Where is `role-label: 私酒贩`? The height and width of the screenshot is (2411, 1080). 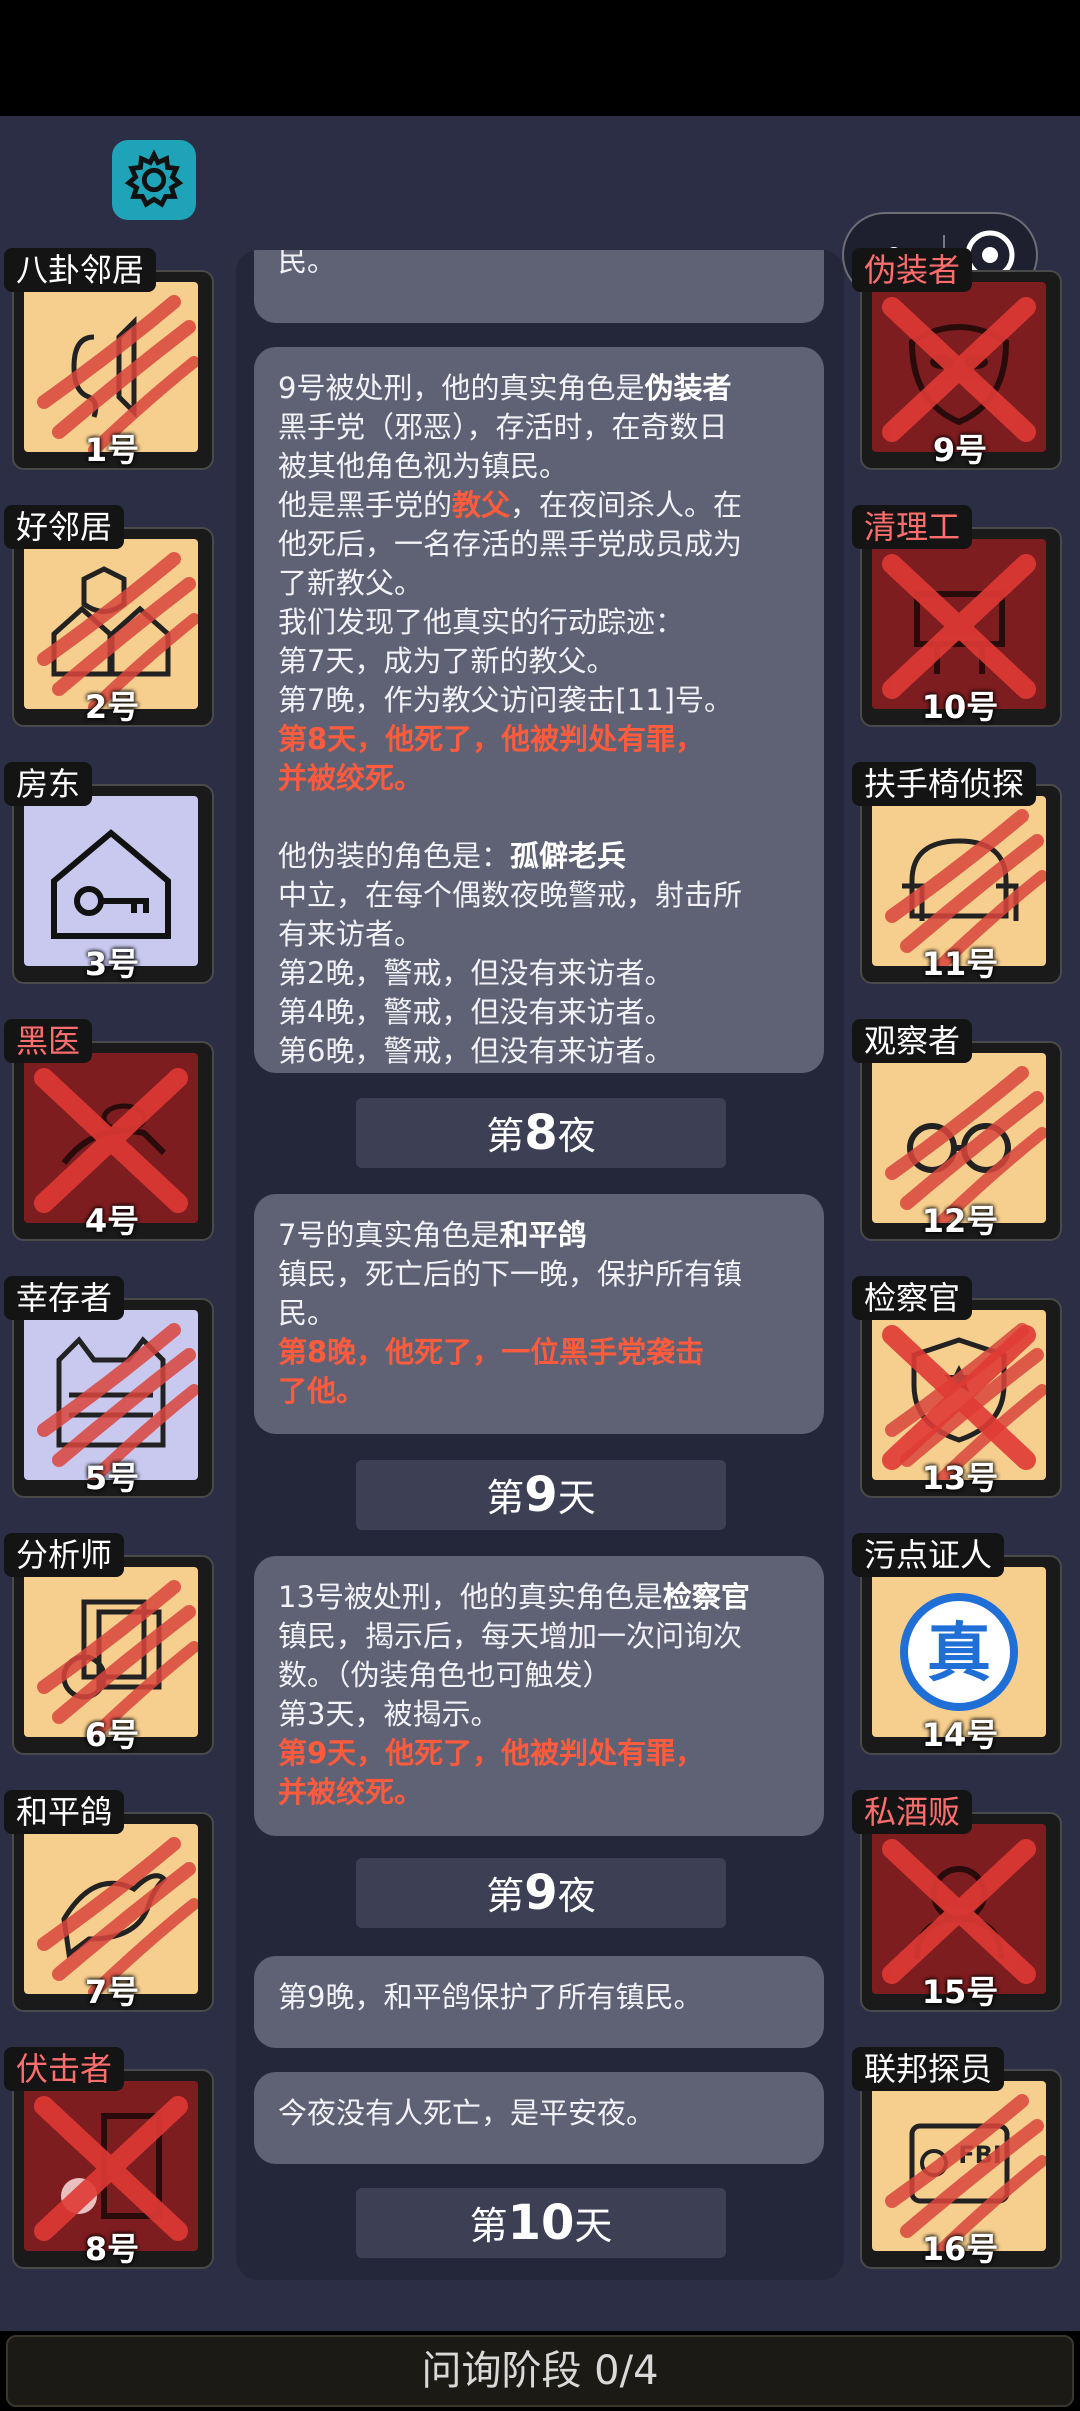 role-label: 私酒贩 is located at coordinates (912, 1812).